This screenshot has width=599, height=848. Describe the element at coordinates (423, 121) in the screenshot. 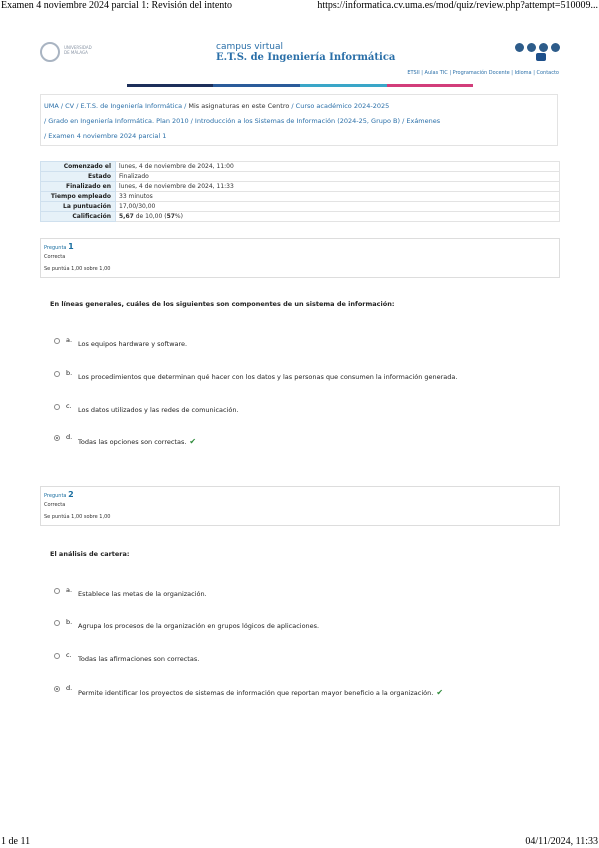

I see `breadcrumb-item: Exámenes` at that location.